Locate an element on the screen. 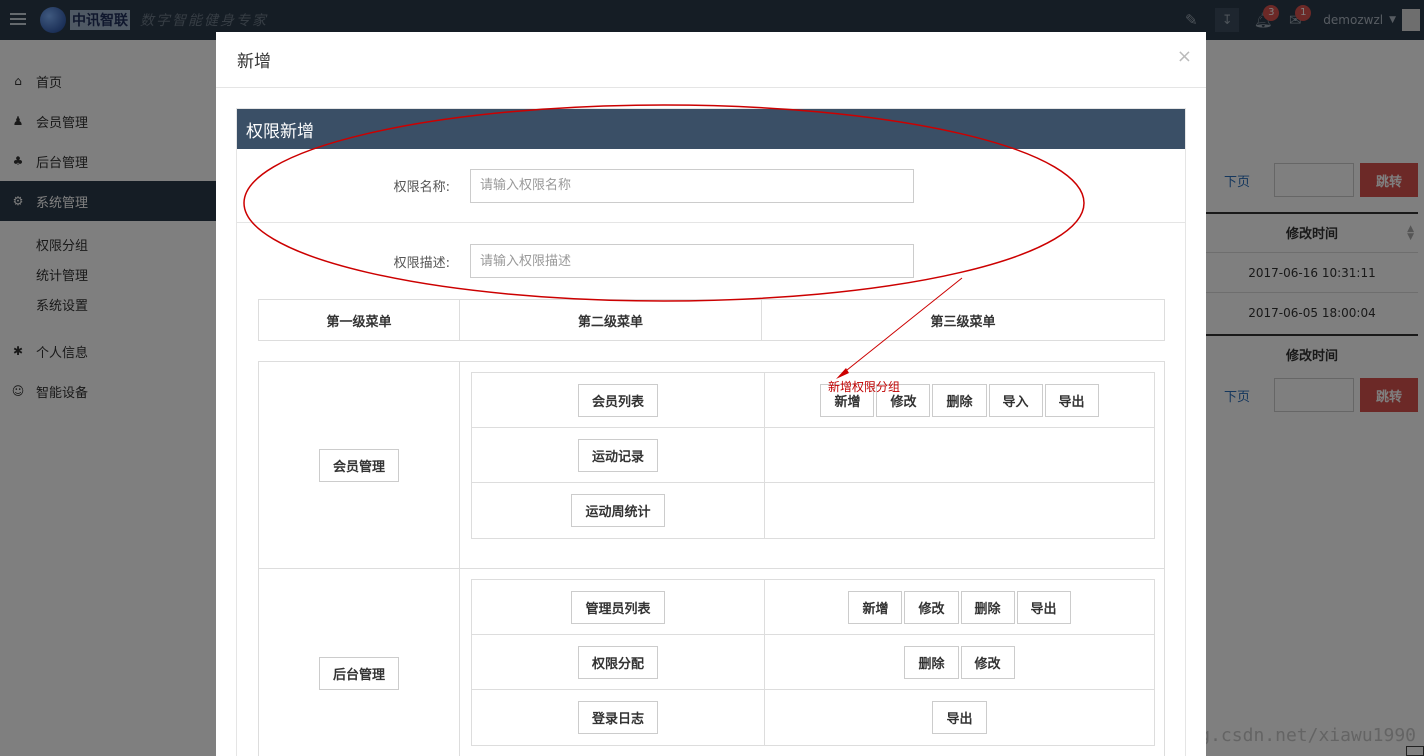 The height and width of the screenshot is (756, 1424). permission-name-input is located at coordinates (692, 185).